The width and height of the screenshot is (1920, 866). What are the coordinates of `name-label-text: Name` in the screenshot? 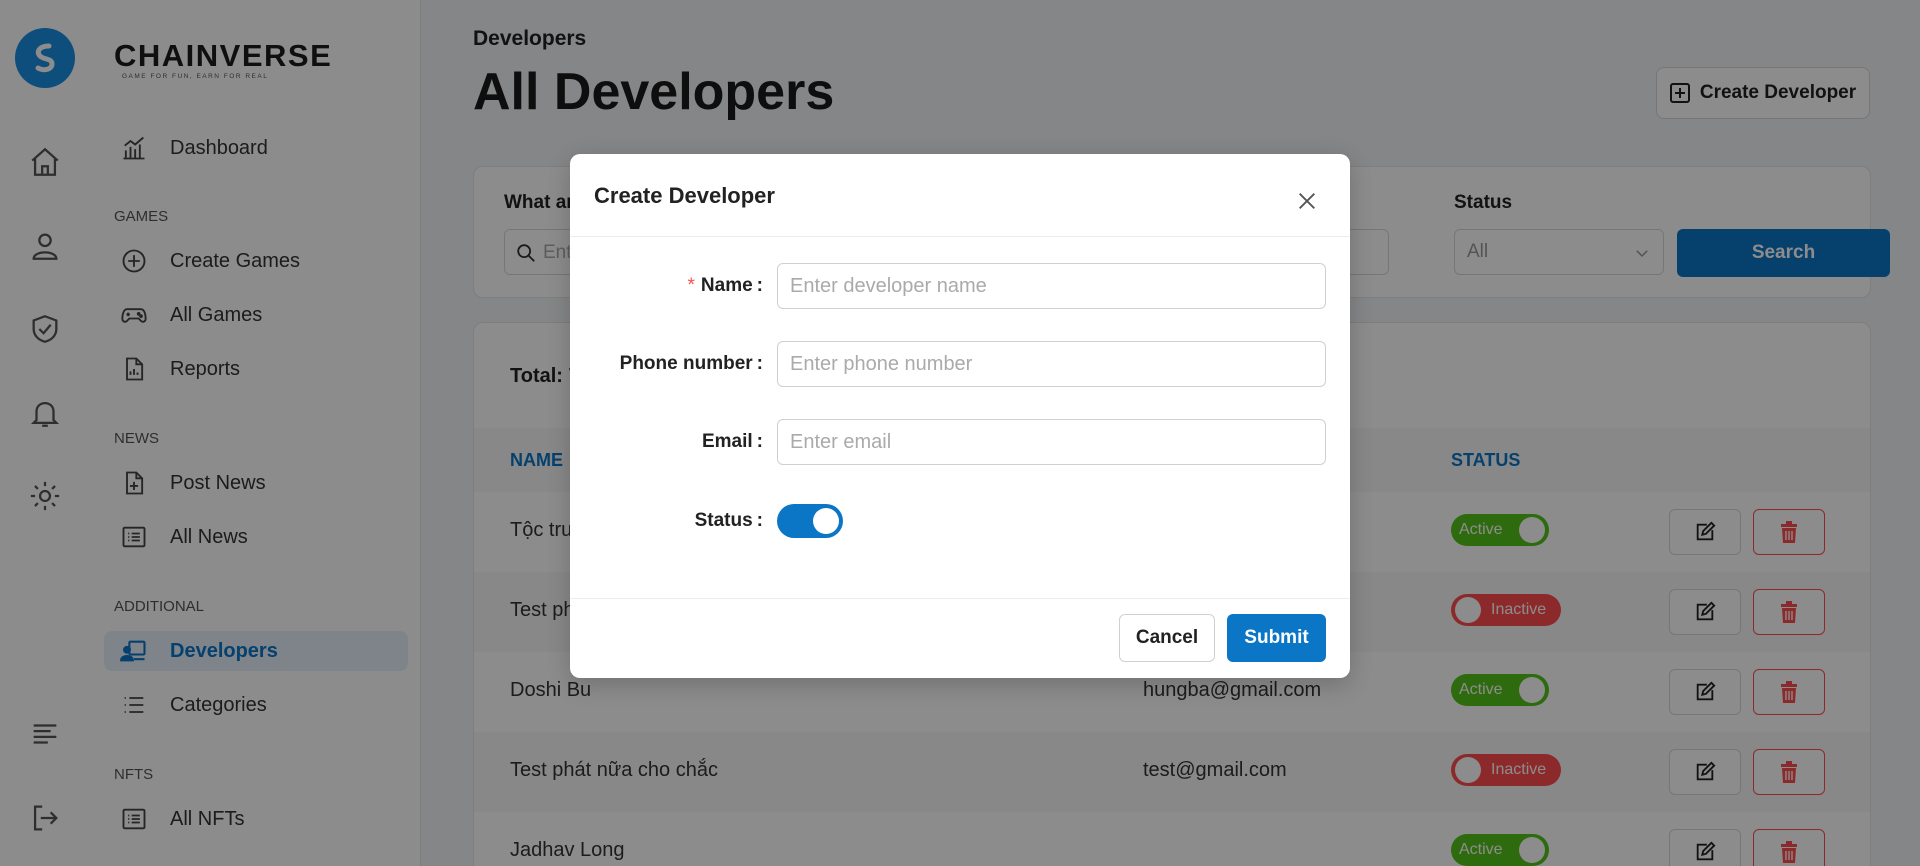 It's located at (726, 285).